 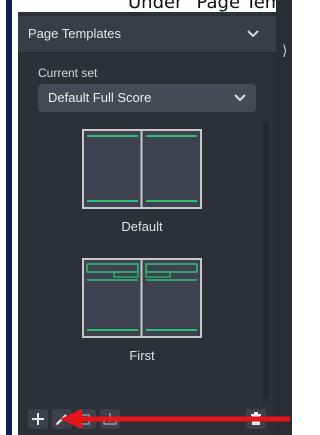 I want to click on import-icon, so click(x=86, y=419).